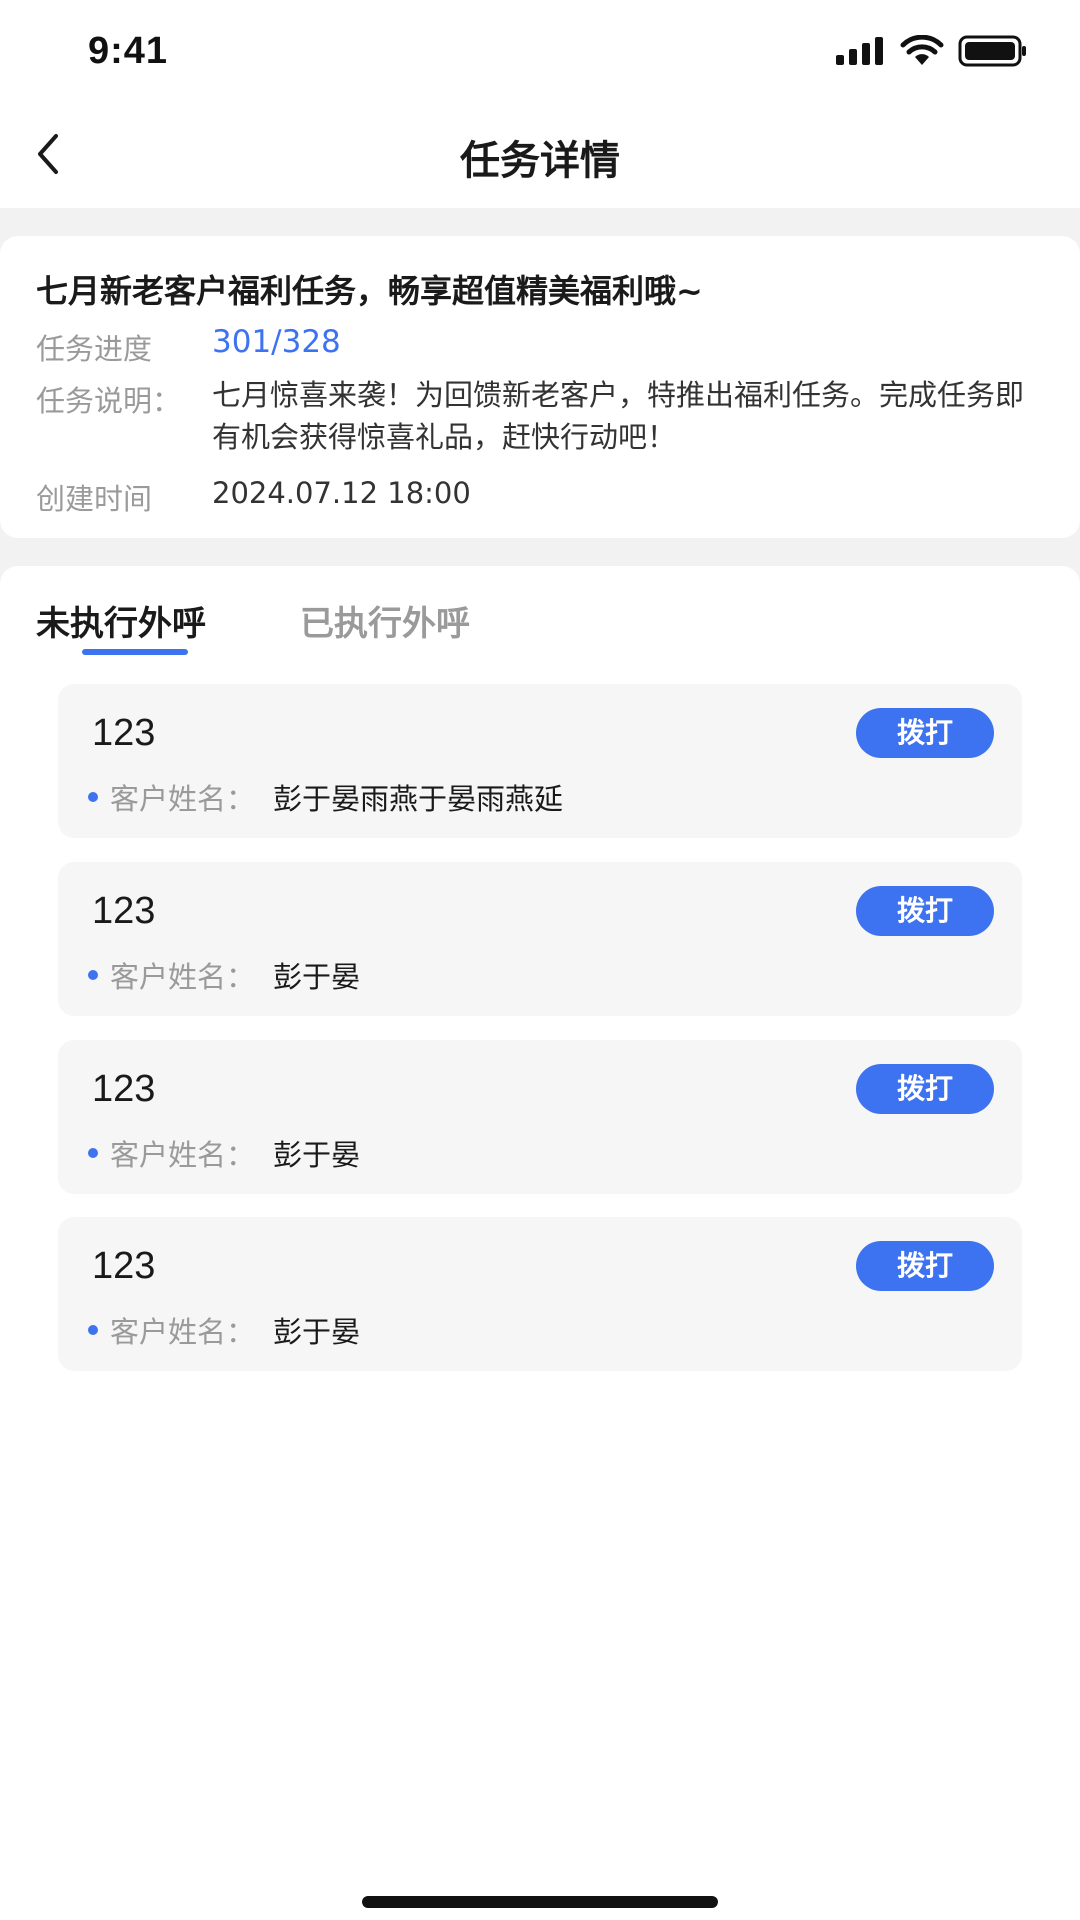  Describe the element at coordinates (121, 620) in the screenshot. I see `tab-pending-calls: 未执行外呼` at that location.